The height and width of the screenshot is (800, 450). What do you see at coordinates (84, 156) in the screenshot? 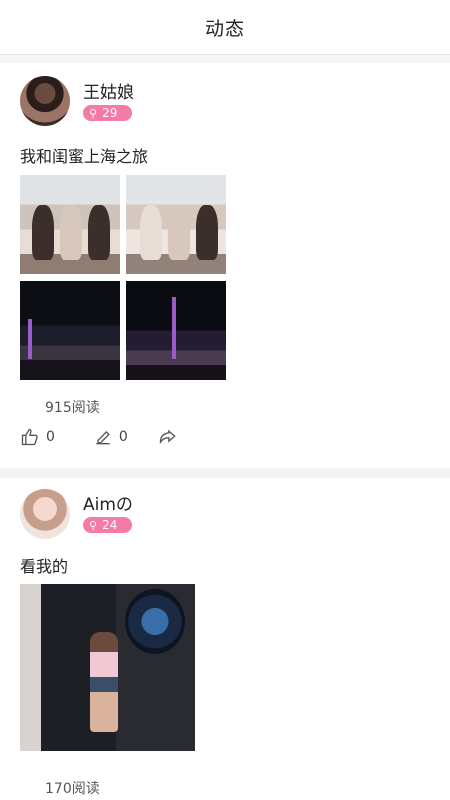
I see `post-caption: 我和闺蜜上海之旅` at bounding box center [84, 156].